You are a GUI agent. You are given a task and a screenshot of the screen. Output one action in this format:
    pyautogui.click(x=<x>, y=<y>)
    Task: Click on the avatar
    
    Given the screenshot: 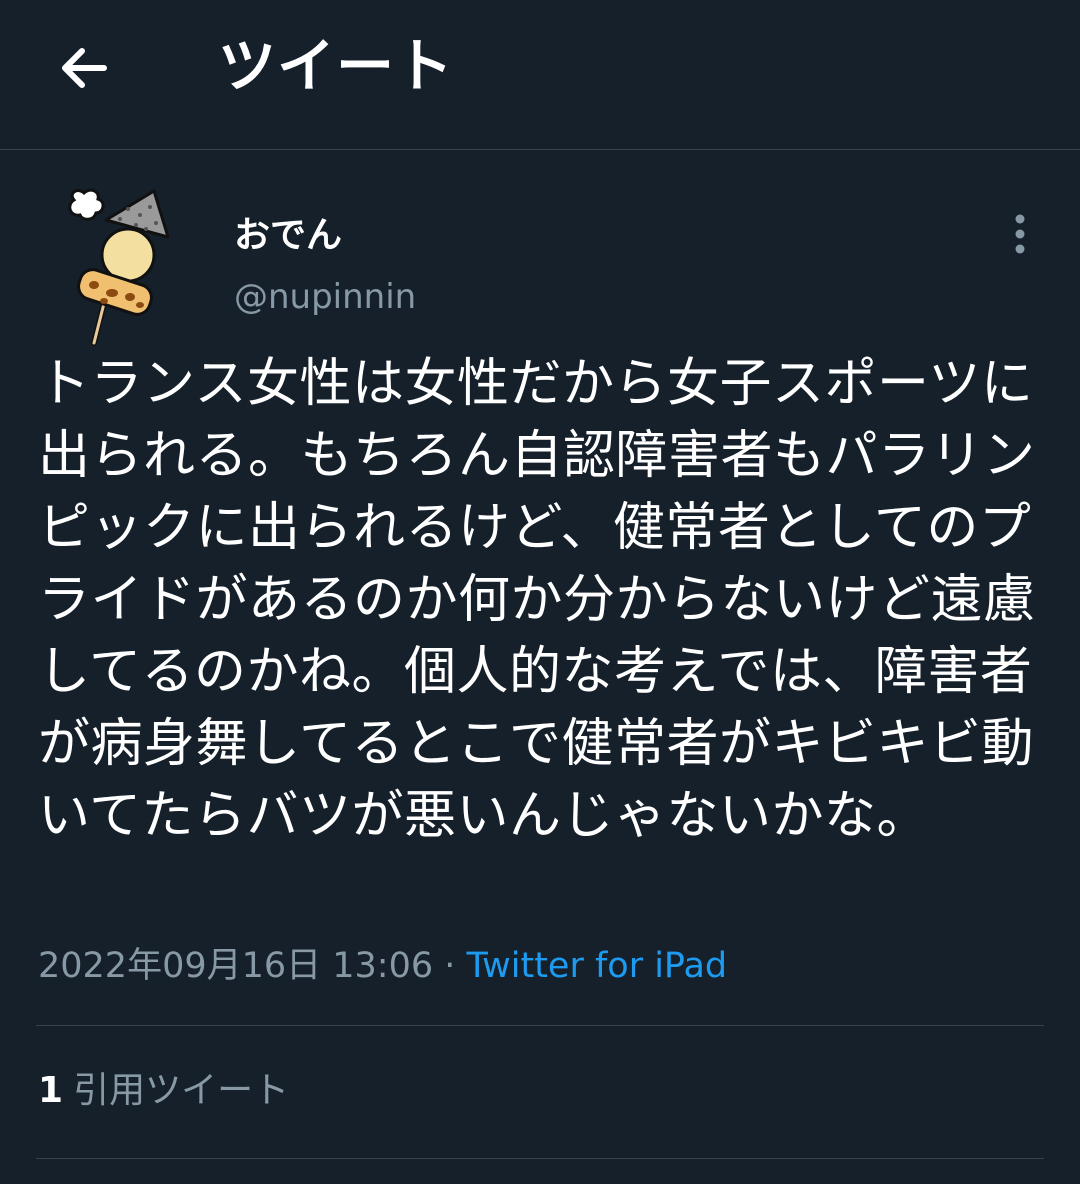 What is the action you would take?
    pyautogui.click(x=118, y=267)
    